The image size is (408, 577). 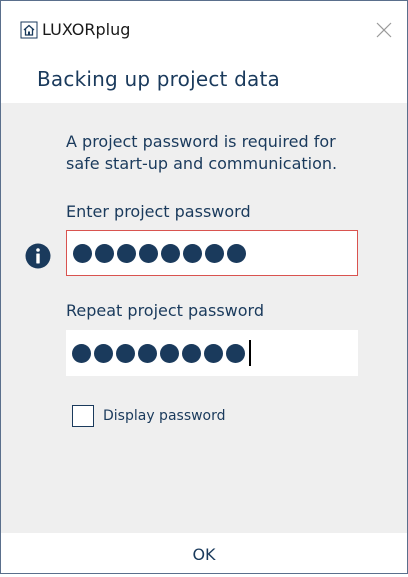 I want to click on display-password-toggle: Display password, so click(x=149, y=416).